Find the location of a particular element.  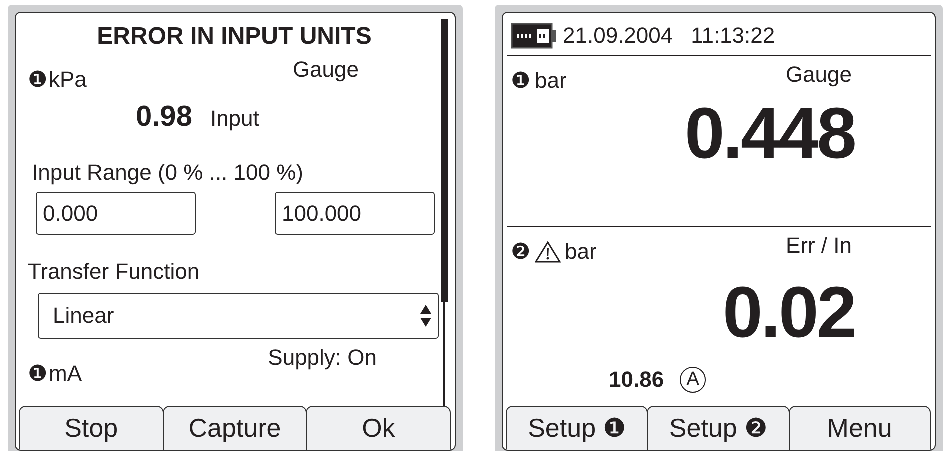

battery-icon is located at coordinates (534, 36).